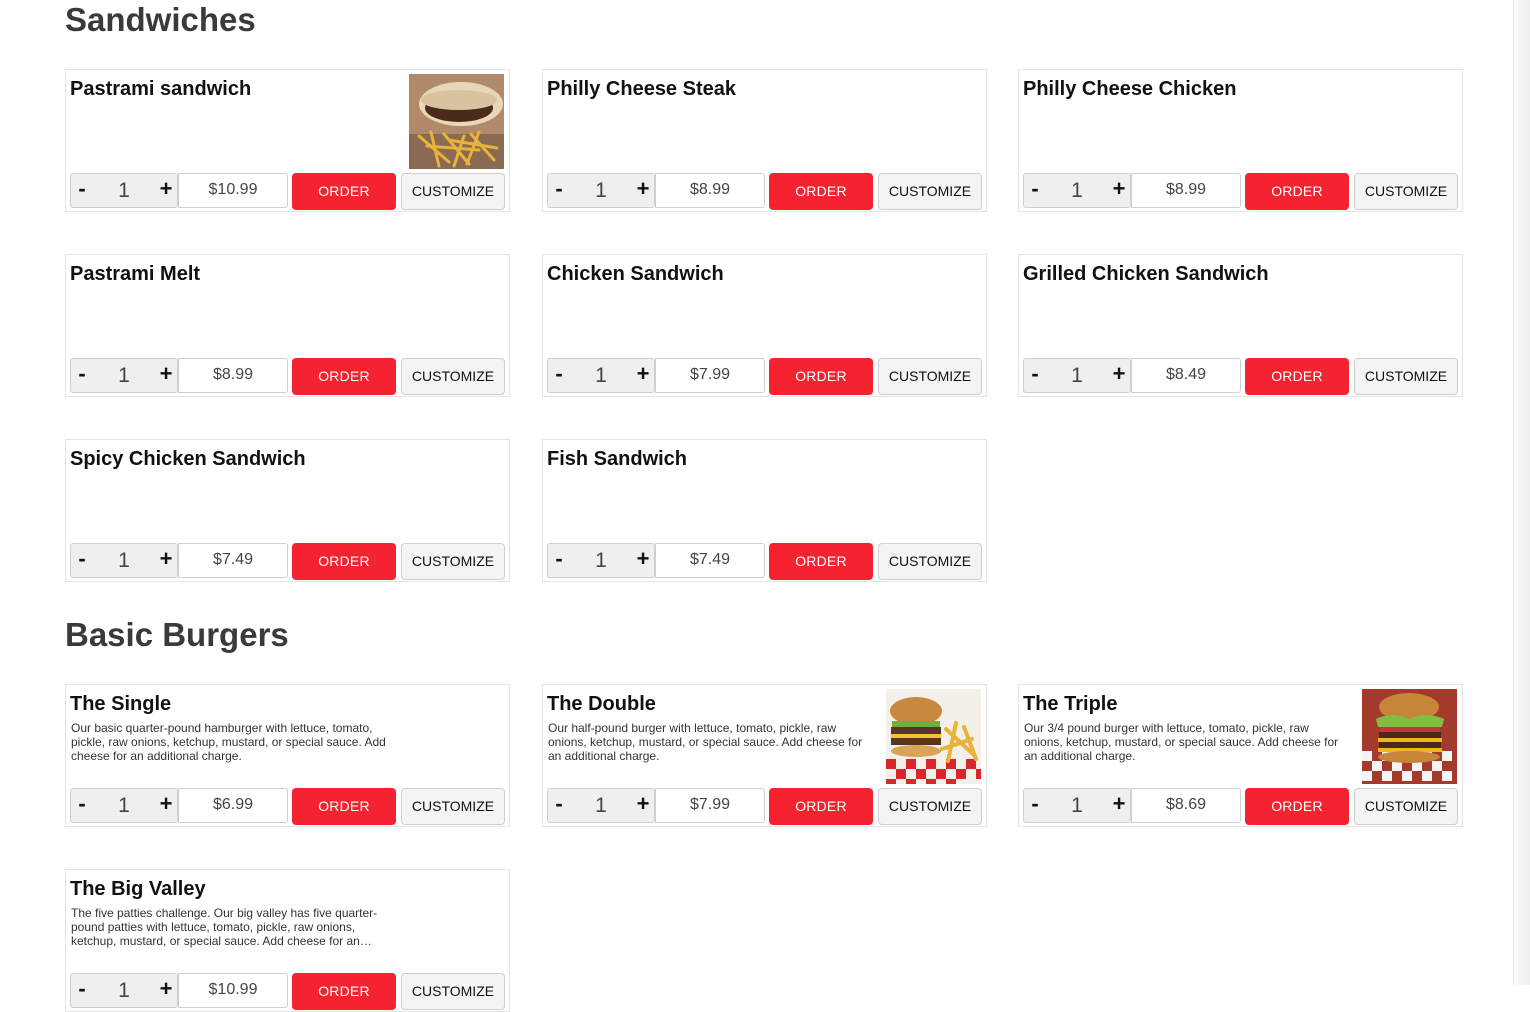  I want to click on order-controls: - + $8.99 ORDER CUSTOMIZE, so click(764, 191).